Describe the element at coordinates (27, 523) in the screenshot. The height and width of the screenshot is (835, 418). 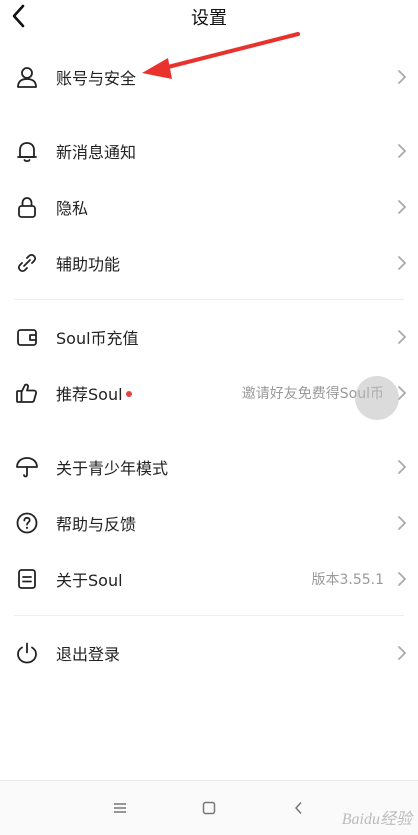
I see `question-circle-icon` at that location.